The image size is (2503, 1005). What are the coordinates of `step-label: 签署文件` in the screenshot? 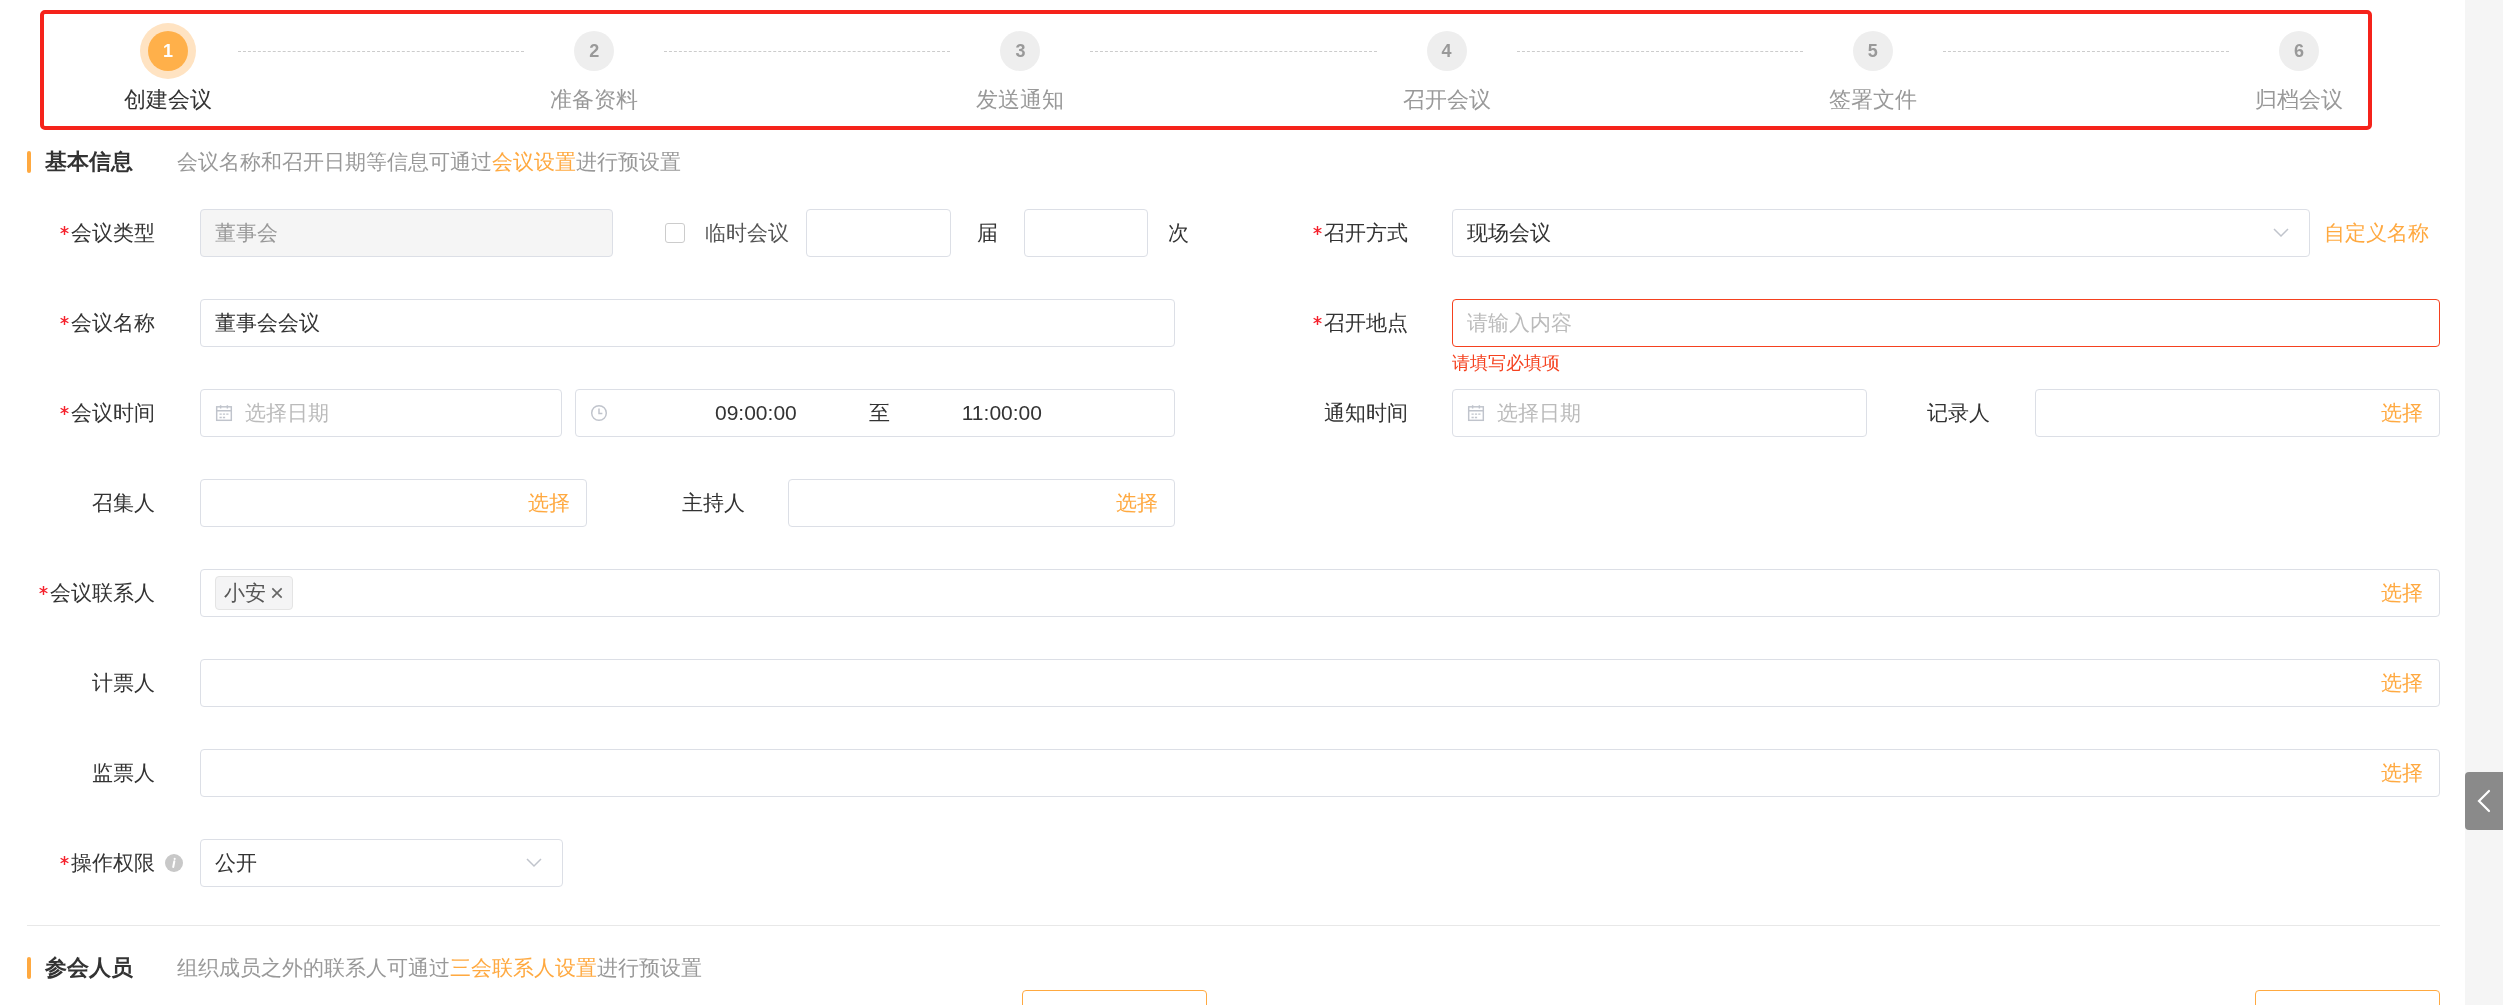 It's located at (1872, 100).